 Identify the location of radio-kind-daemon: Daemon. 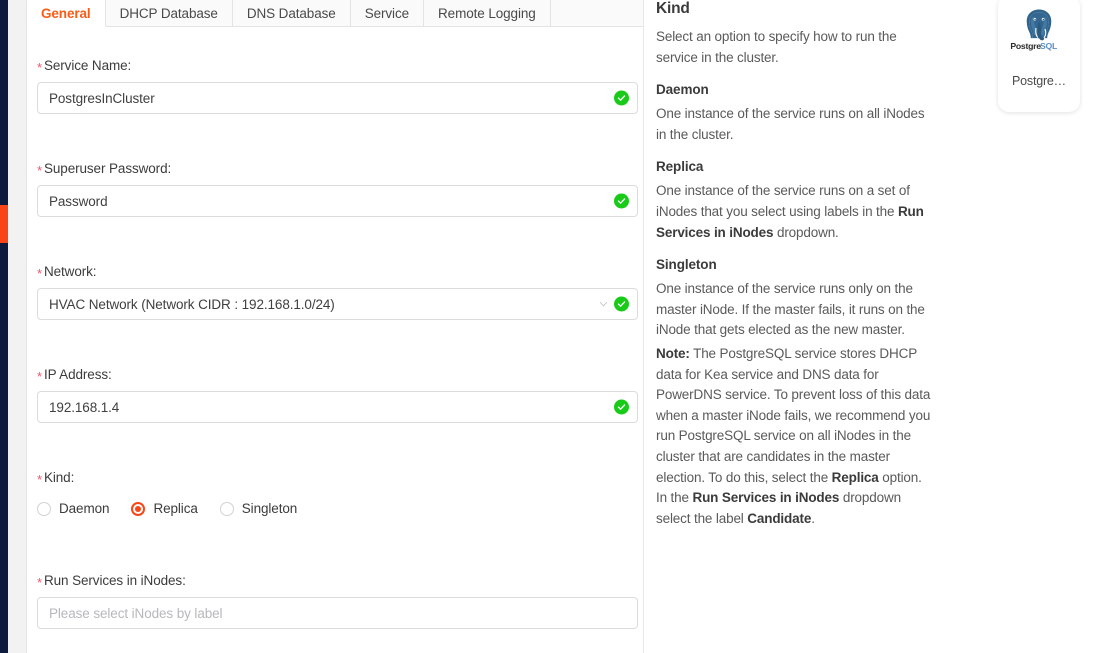
(73, 508).